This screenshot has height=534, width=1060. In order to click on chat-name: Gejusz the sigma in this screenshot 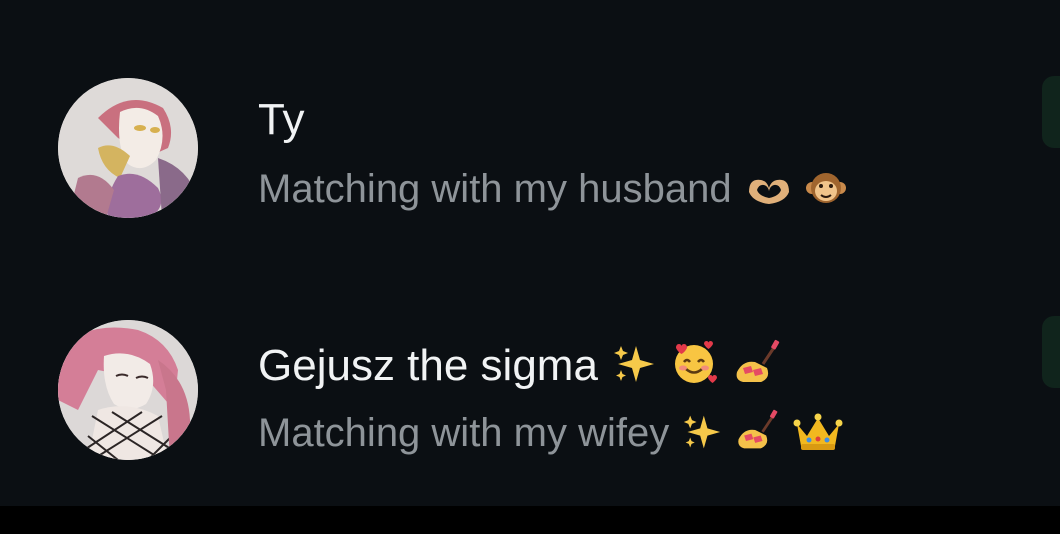, I will do `click(519, 366)`.